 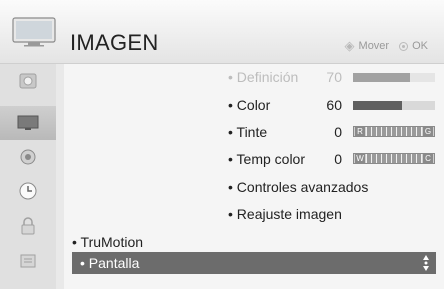 What do you see at coordinates (349, 45) in the screenshot?
I see `dpad-icon: ◈` at bounding box center [349, 45].